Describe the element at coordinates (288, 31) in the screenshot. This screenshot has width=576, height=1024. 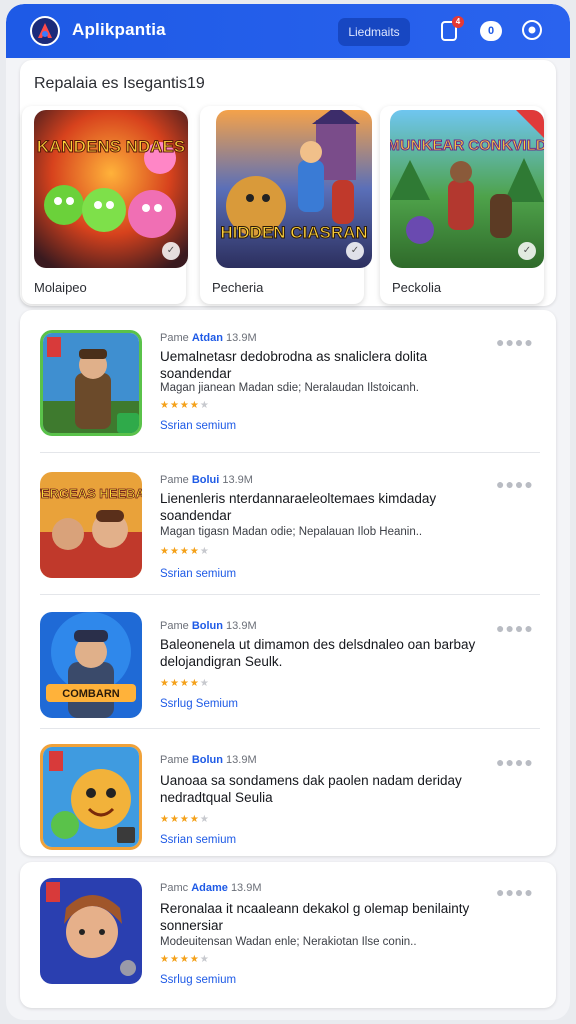
I see `top-app-bar: Aplikpantia Liedmaits 4 0` at that location.